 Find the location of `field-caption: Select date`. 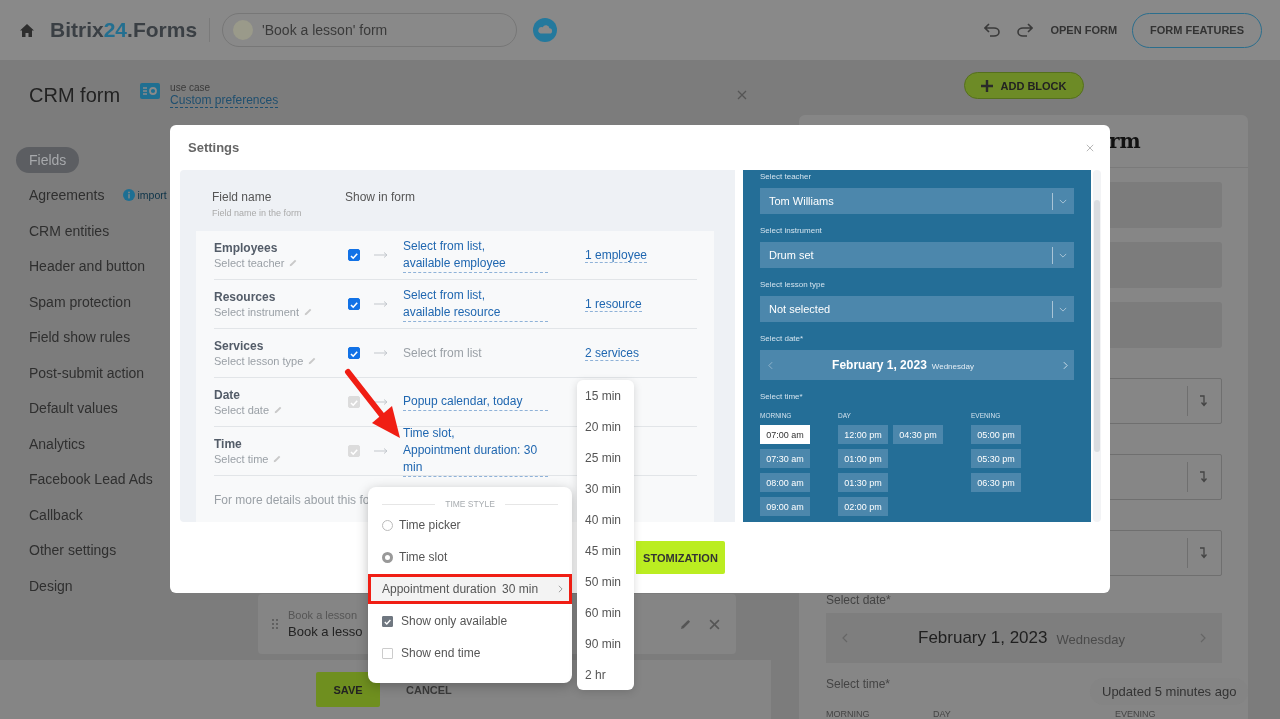

field-caption: Select date is located at coordinates (242, 410).